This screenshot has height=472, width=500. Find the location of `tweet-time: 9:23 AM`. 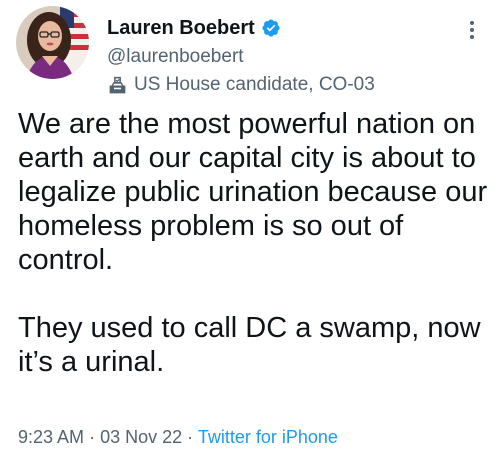

tweet-time: 9:23 AM is located at coordinates (51, 437).